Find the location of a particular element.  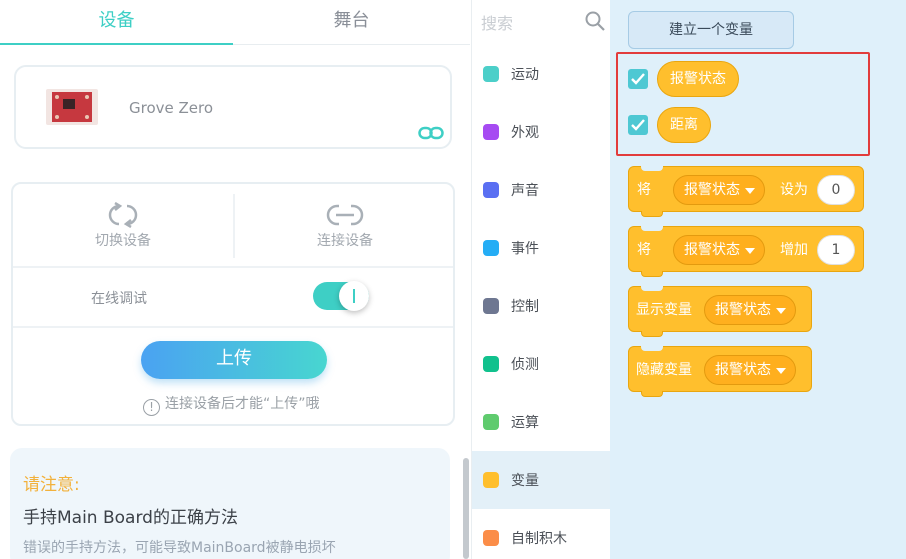

link-icon is located at coordinates (431, 133).